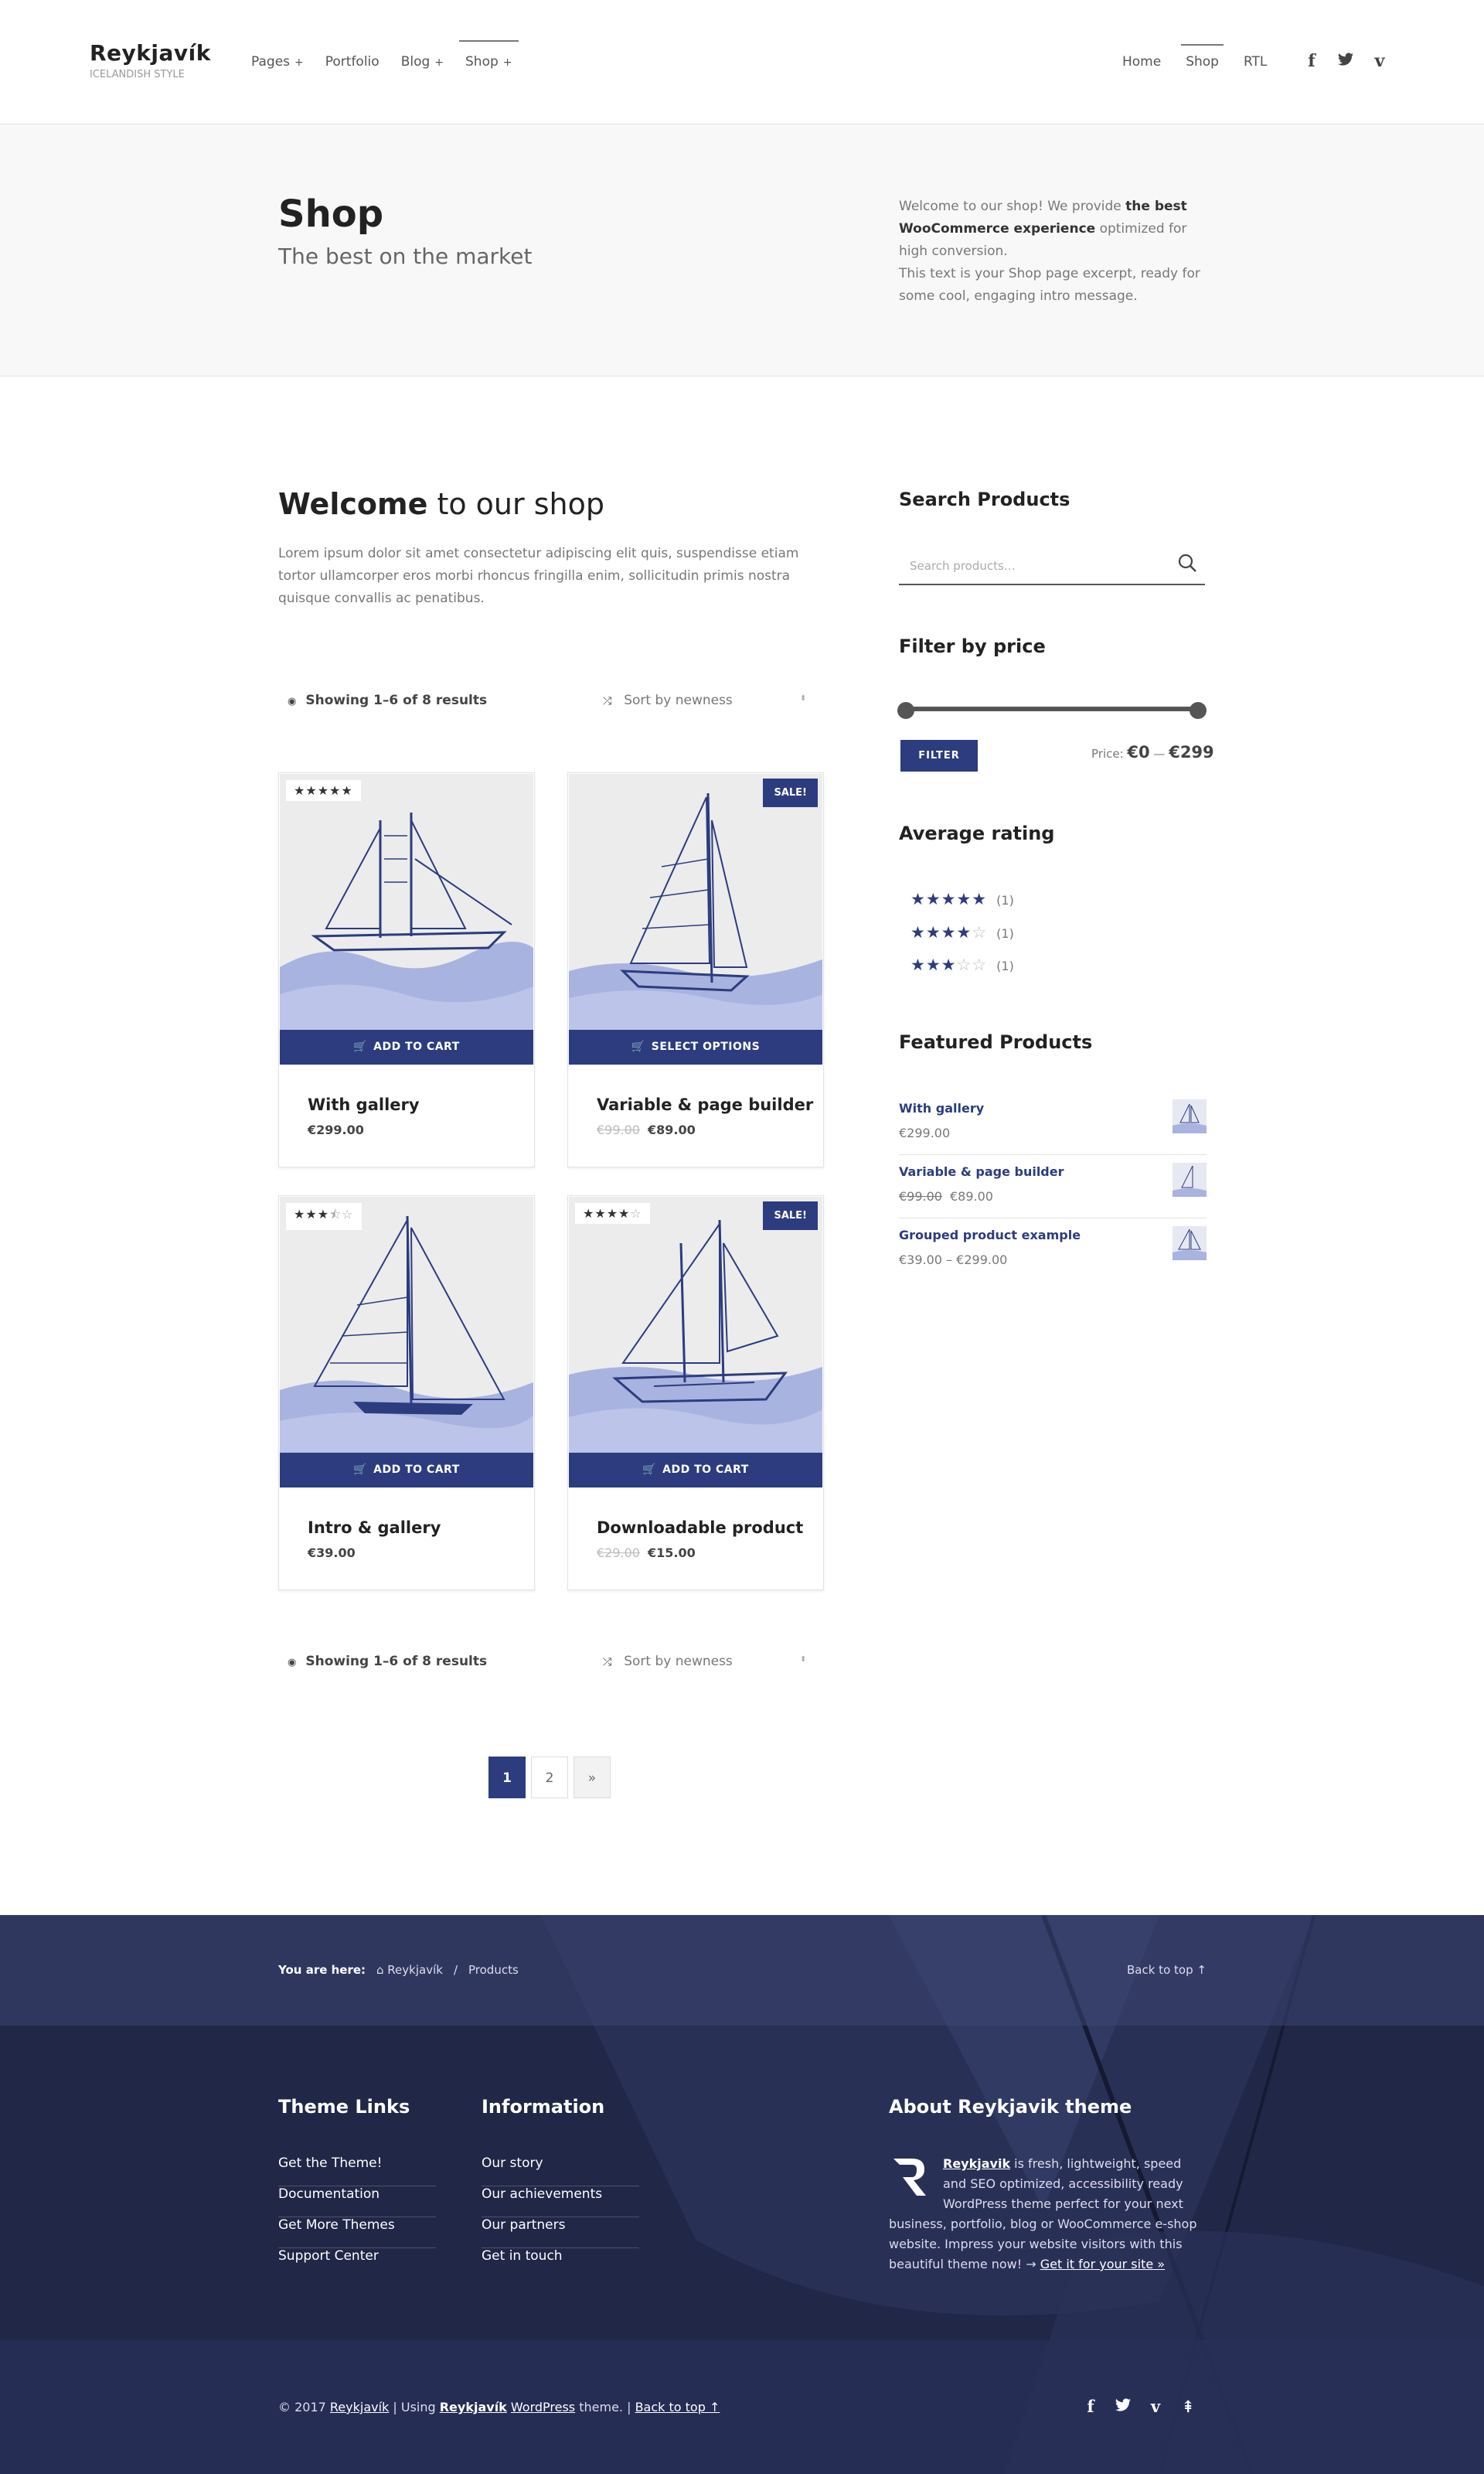 This screenshot has width=1484, height=2474. I want to click on product-title: Downloadable product, so click(700, 1527).